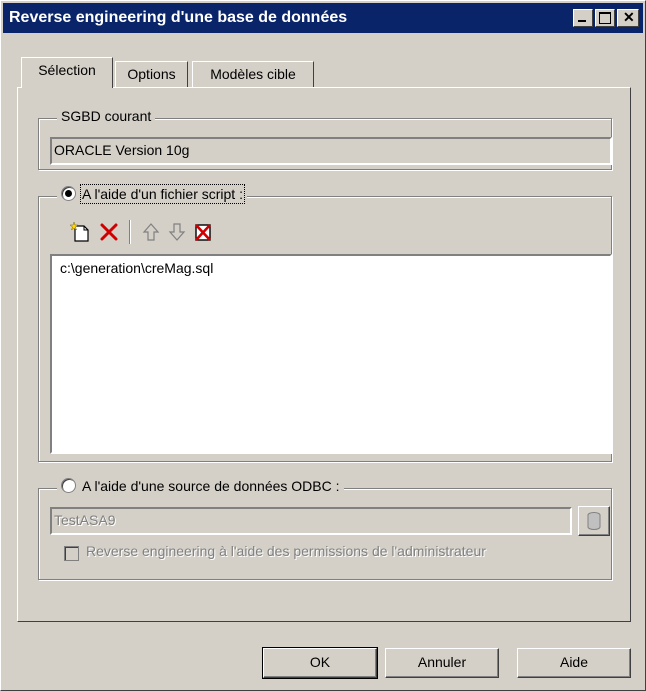 The height and width of the screenshot is (691, 646). I want to click on sgbd-group-label: SGBD courant, so click(106, 116).